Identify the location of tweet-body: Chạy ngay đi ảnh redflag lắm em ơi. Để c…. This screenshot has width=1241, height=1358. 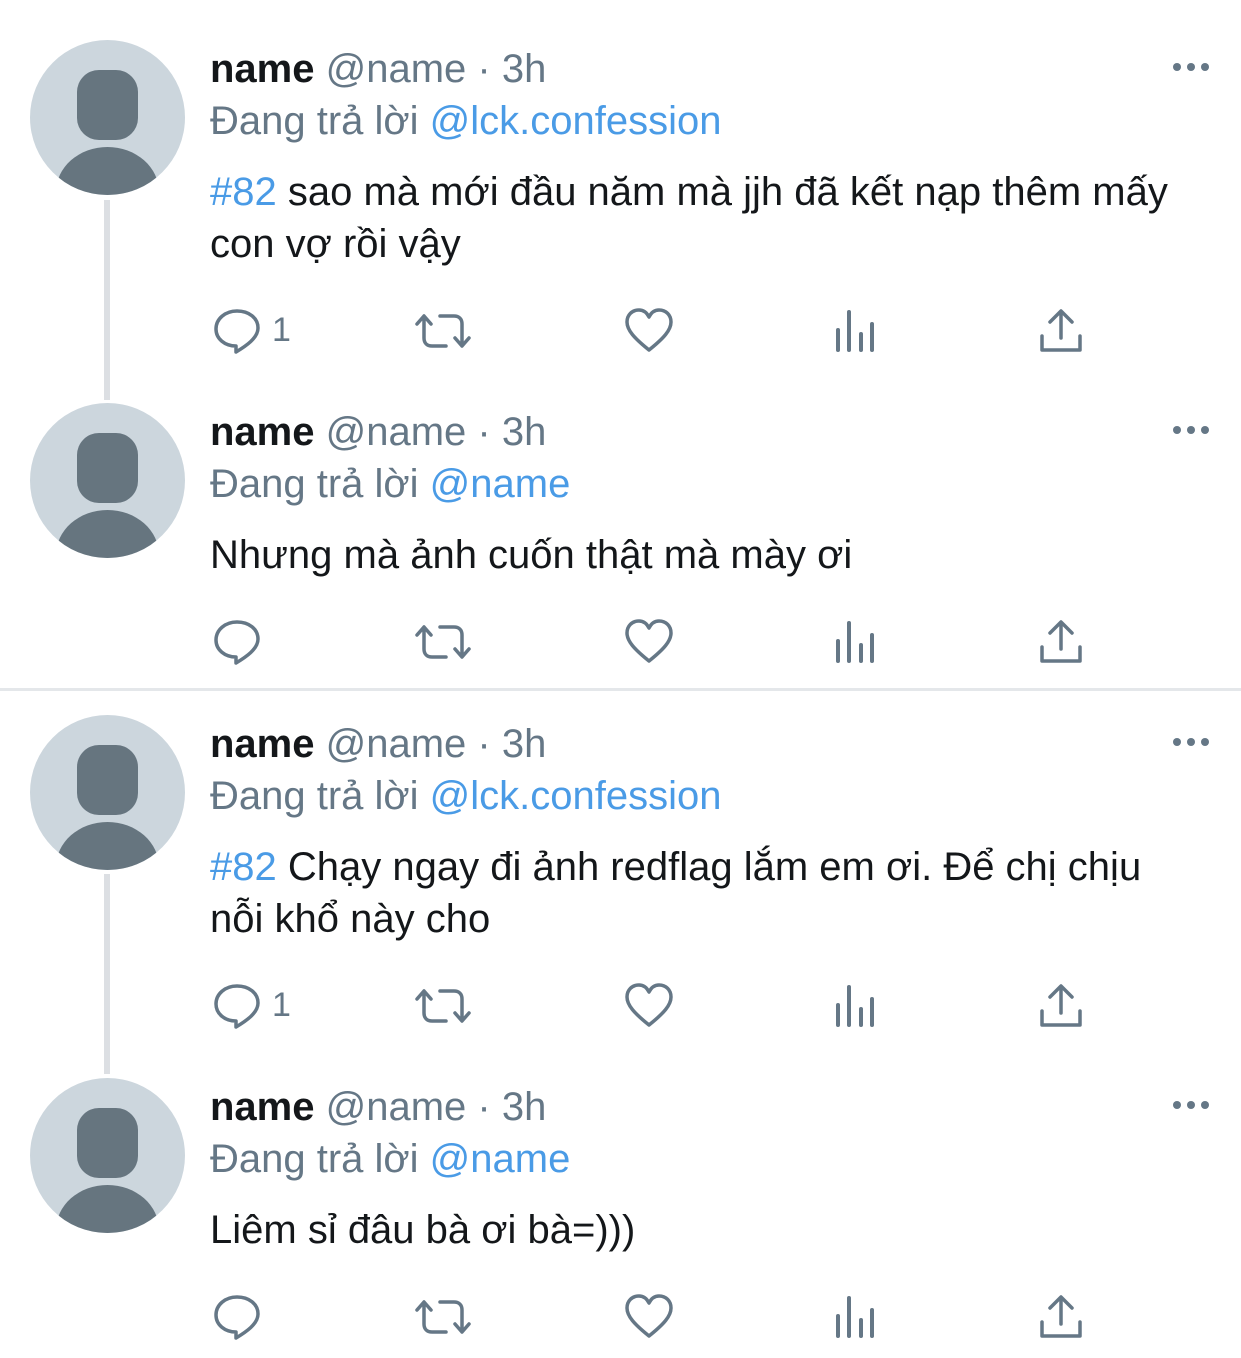
(676, 893).